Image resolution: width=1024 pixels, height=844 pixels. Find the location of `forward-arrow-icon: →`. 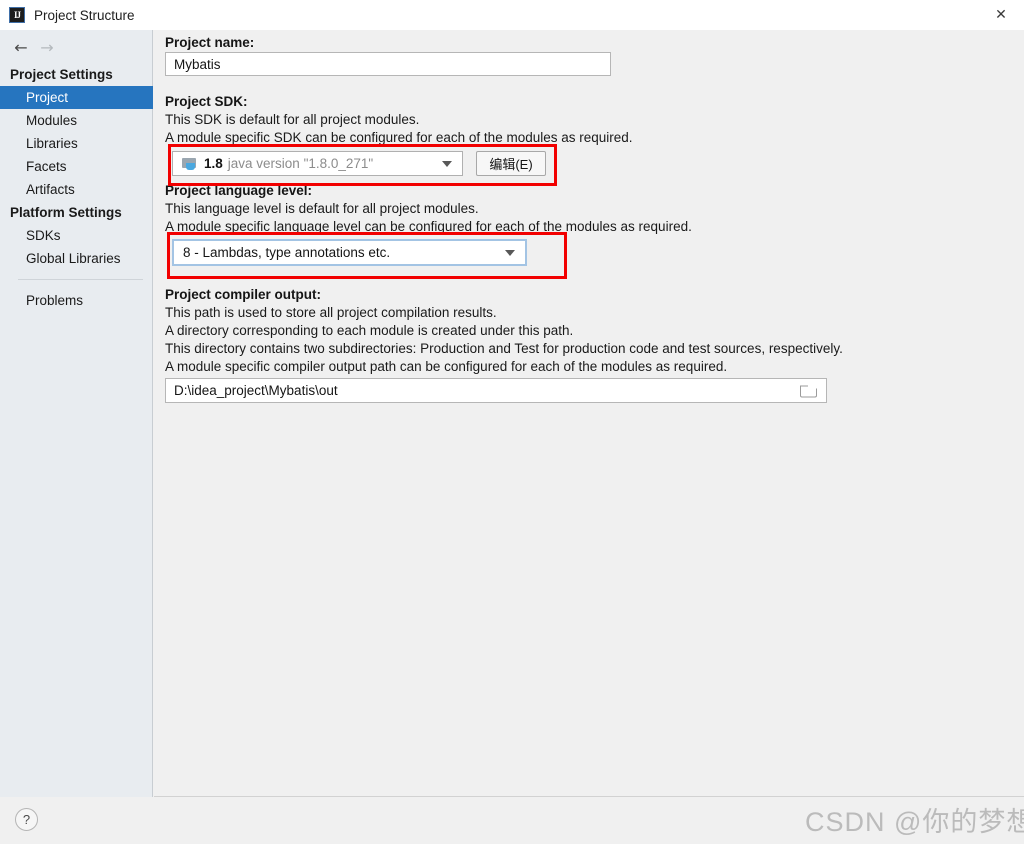

forward-arrow-icon: → is located at coordinates (47, 48).